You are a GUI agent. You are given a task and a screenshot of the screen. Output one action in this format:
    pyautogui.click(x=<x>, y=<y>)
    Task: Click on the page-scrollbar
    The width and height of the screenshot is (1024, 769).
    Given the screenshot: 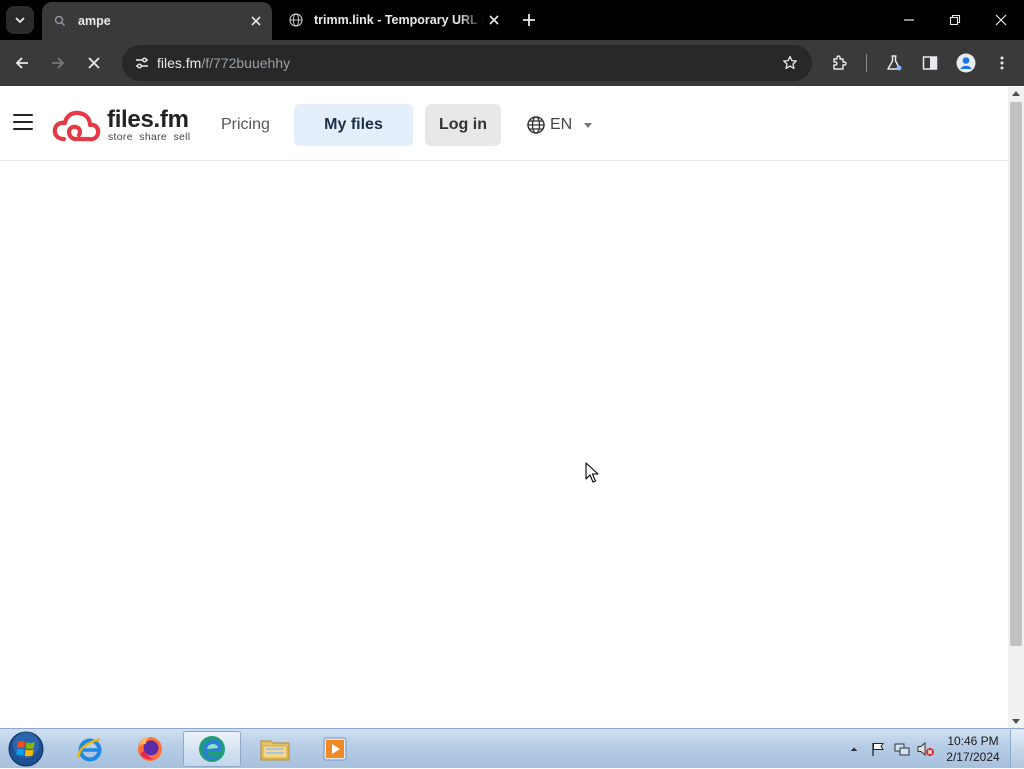 What is the action you would take?
    pyautogui.click(x=1016, y=407)
    